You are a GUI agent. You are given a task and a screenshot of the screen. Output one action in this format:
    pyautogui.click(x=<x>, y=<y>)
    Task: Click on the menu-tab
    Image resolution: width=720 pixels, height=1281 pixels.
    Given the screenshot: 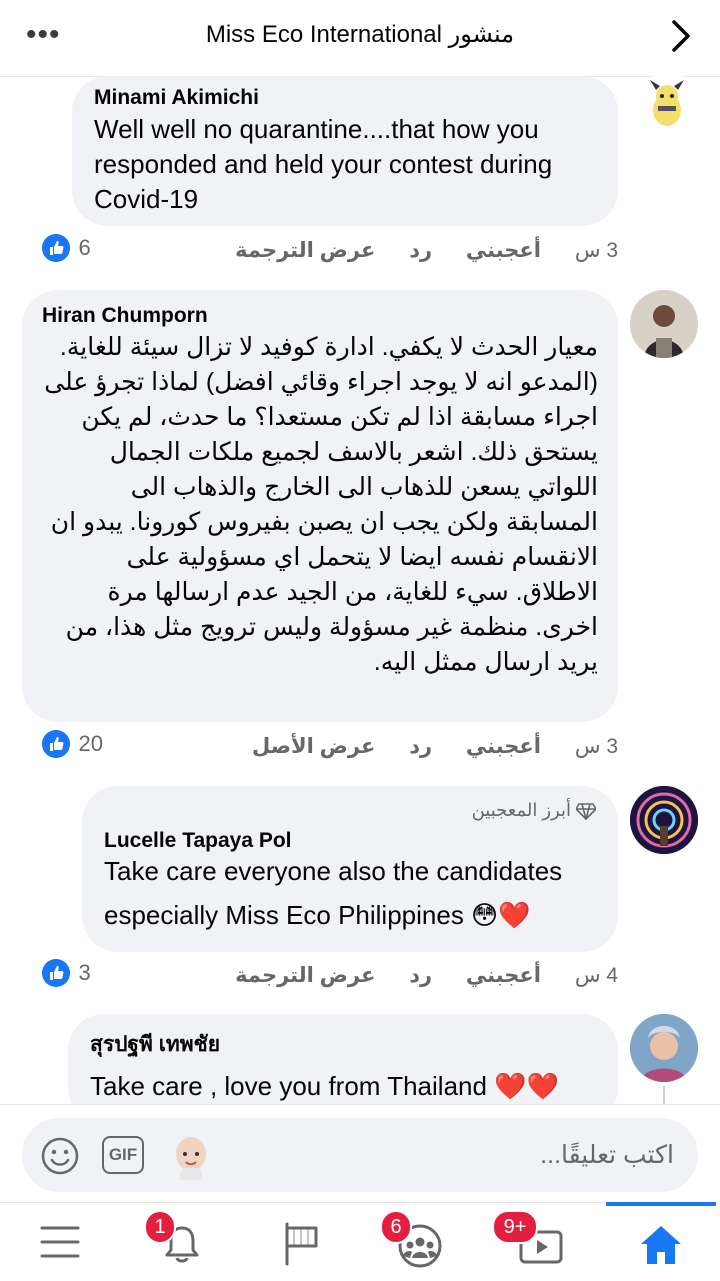 What is the action you would take?
    pyautogui.click(x=60, y=1241)
    